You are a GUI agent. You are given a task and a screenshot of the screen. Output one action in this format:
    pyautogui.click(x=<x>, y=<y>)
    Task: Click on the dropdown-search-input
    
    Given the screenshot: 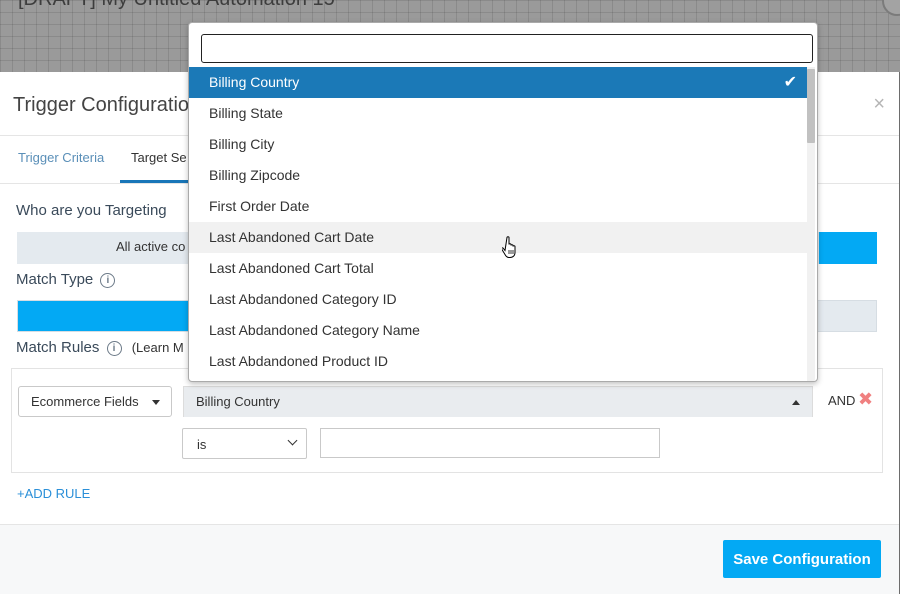 What is the action you would take?
    pyautogui.click(x=507, y=48)
    